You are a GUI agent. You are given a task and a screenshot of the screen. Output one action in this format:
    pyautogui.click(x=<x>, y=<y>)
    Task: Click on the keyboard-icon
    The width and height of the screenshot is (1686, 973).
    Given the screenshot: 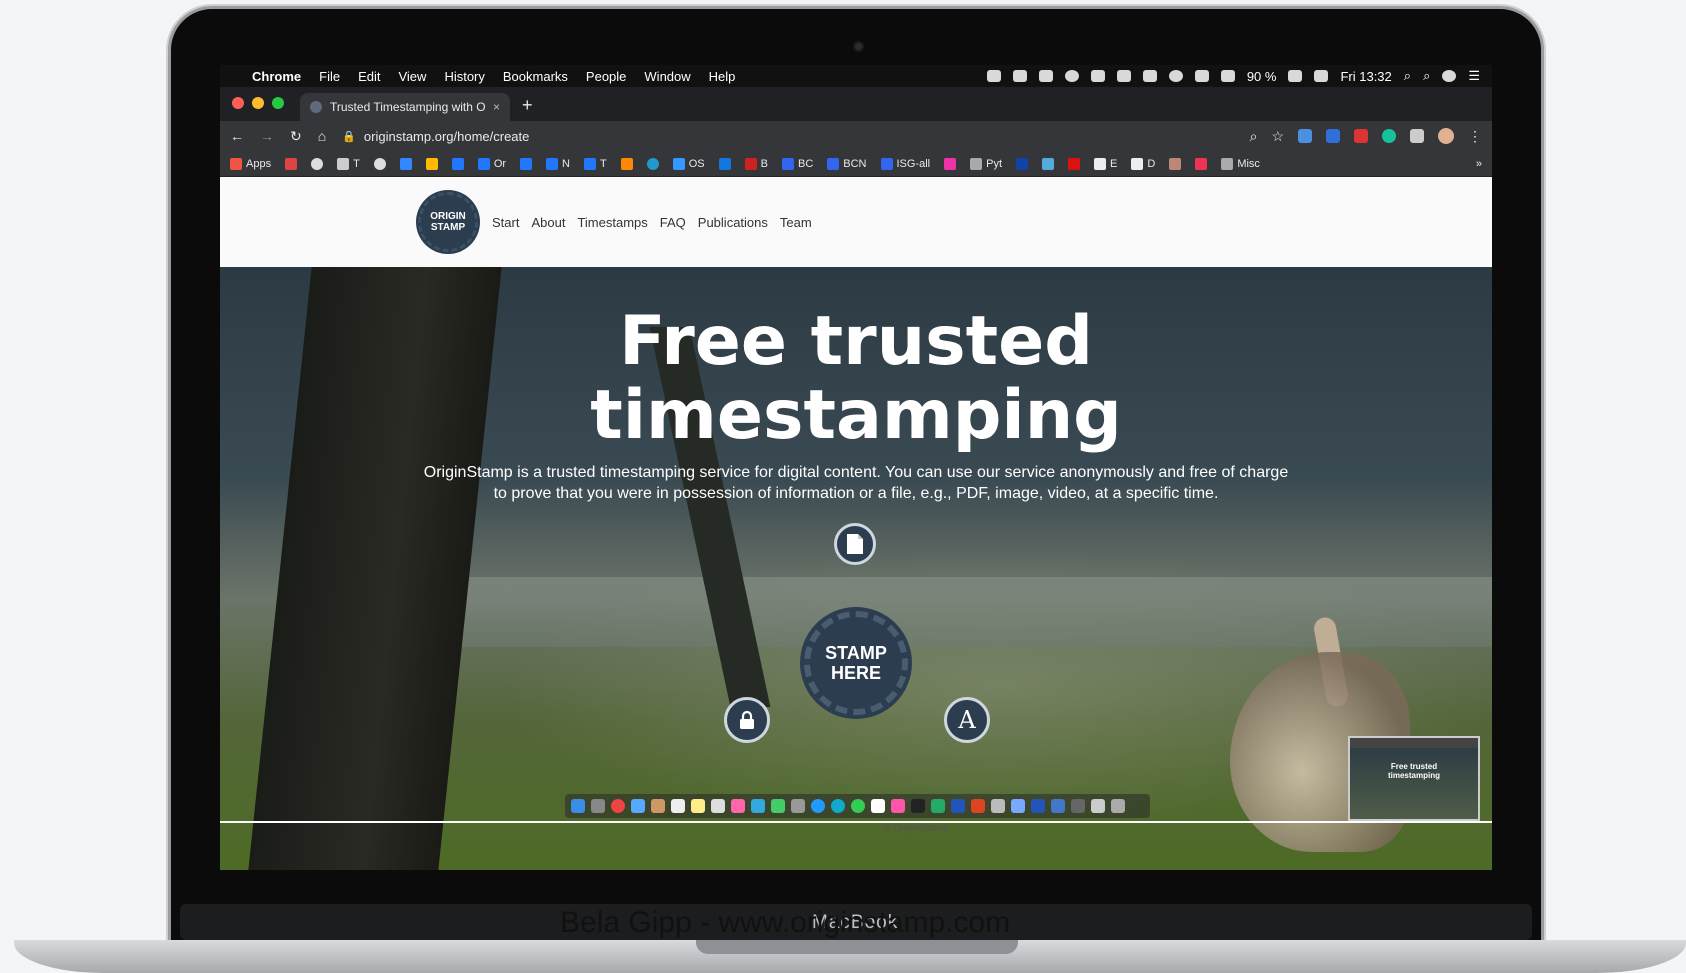 What is the action you would take?
    pyautogui.click(x=1078, y=806)
    